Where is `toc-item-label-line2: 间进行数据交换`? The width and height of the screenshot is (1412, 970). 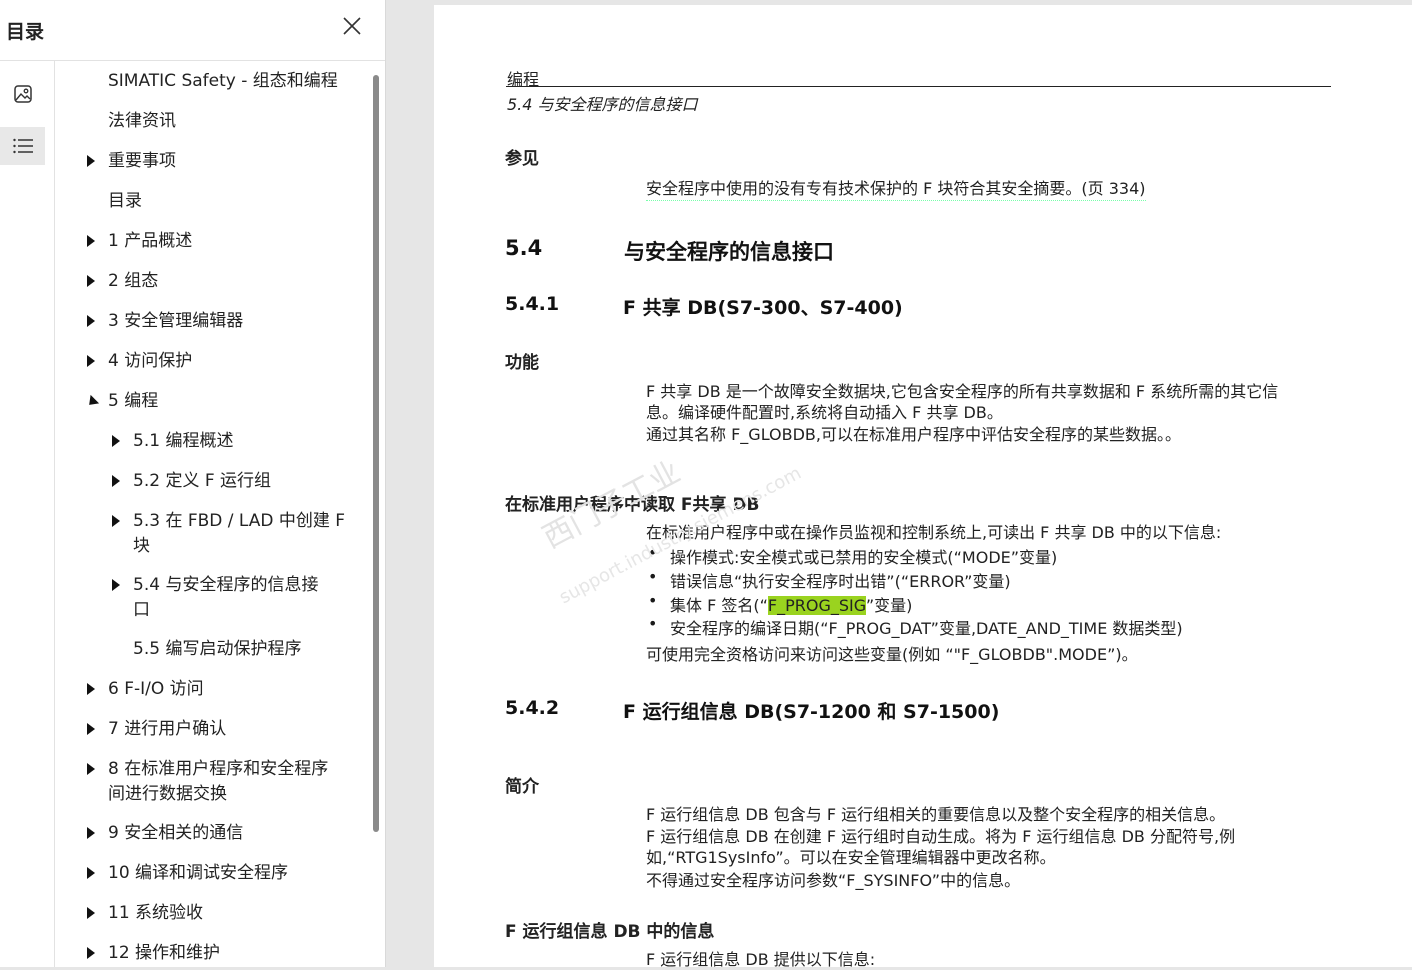
toc-item-label-line2: 间进行数据交换 is located at coordinates (167, 794).